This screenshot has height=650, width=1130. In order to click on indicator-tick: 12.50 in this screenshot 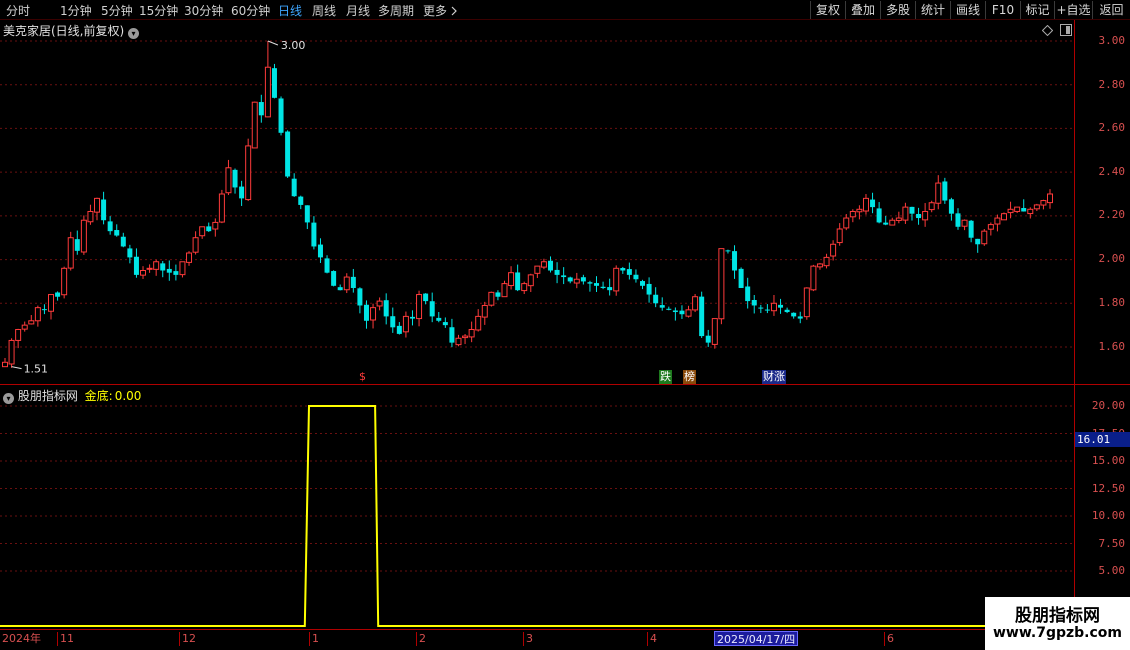, I will do `click(1108, 488)`.